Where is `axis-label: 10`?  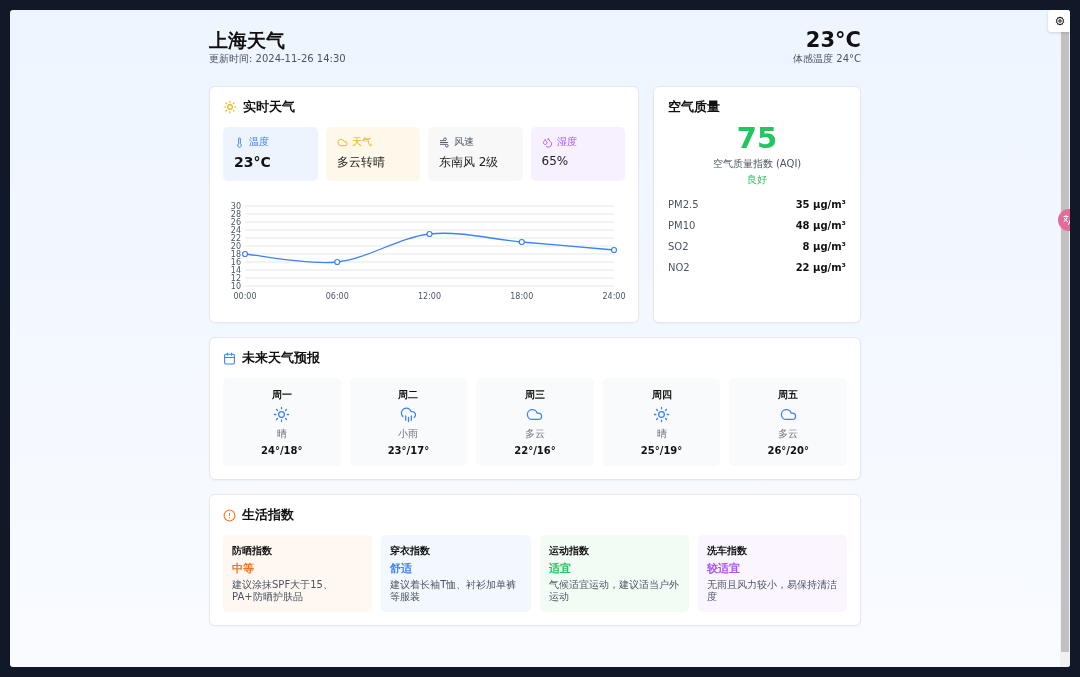
axis-label: 10 is located at coordinates (235, 286).